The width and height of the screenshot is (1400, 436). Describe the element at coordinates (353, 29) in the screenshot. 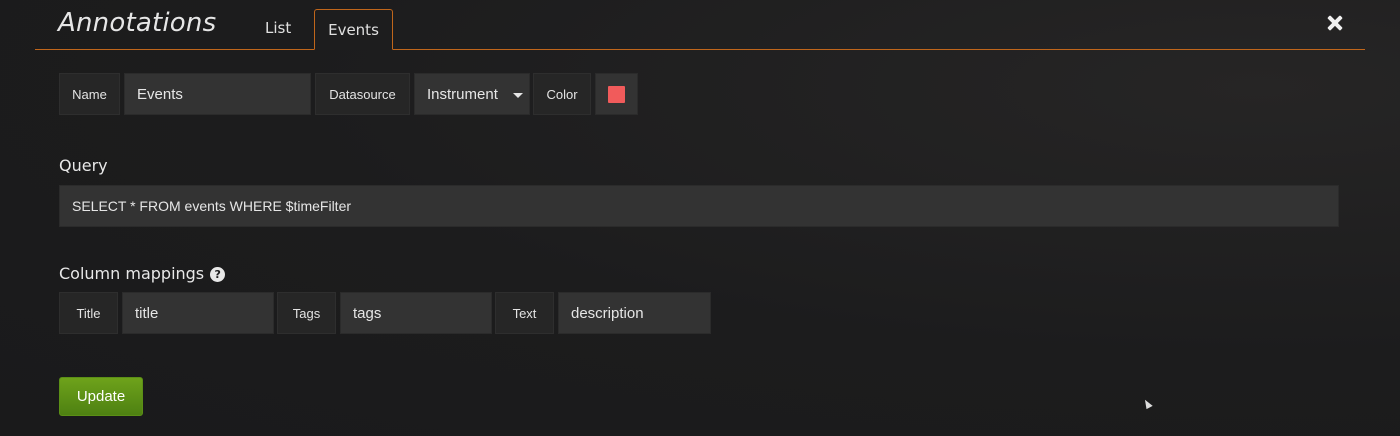

I see `tab-events: Events` at that location.